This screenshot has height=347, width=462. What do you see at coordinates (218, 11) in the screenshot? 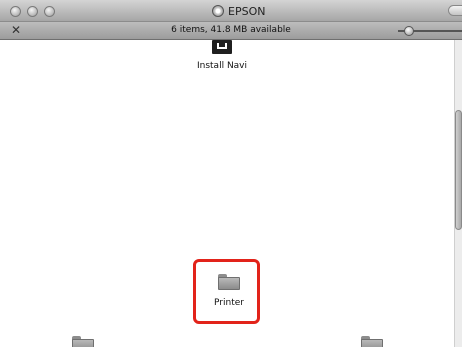
I see `disk-icon` at bounding box center [218, 11].